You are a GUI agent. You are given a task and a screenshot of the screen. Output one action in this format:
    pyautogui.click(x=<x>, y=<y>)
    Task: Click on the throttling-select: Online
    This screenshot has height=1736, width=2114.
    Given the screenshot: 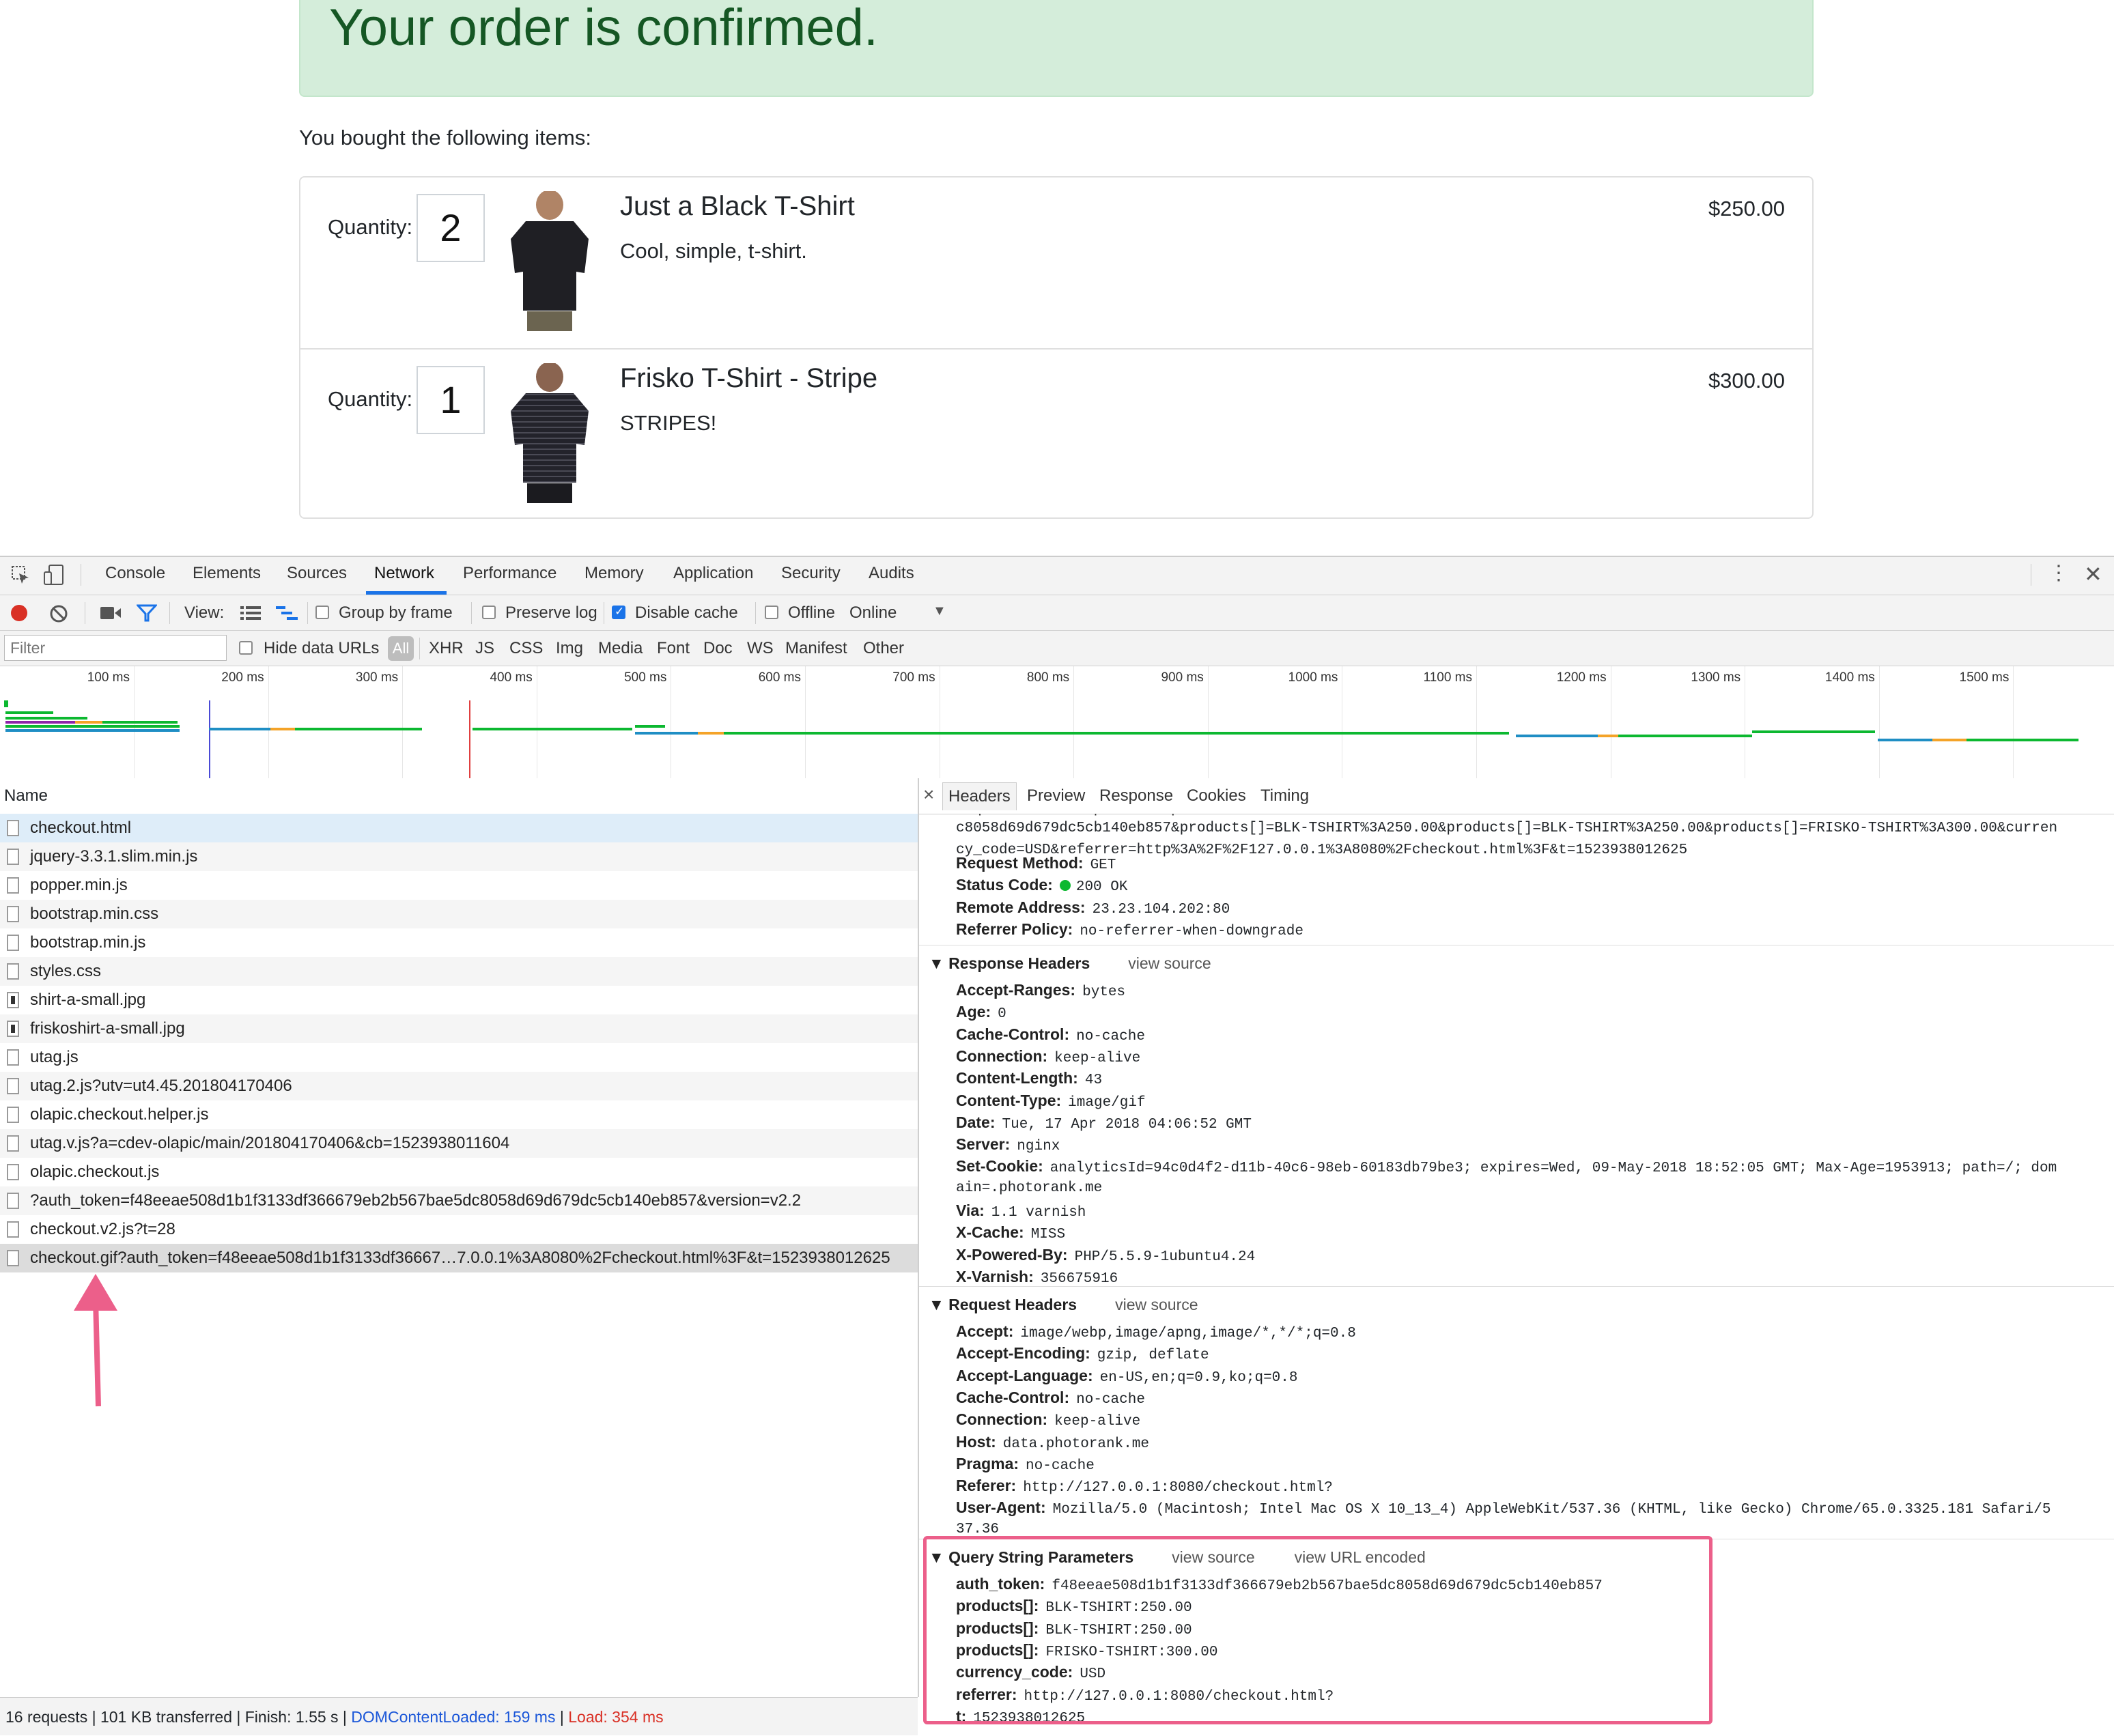 What is the action you would take?
    pyautogui.click(x=873, y=613)
    